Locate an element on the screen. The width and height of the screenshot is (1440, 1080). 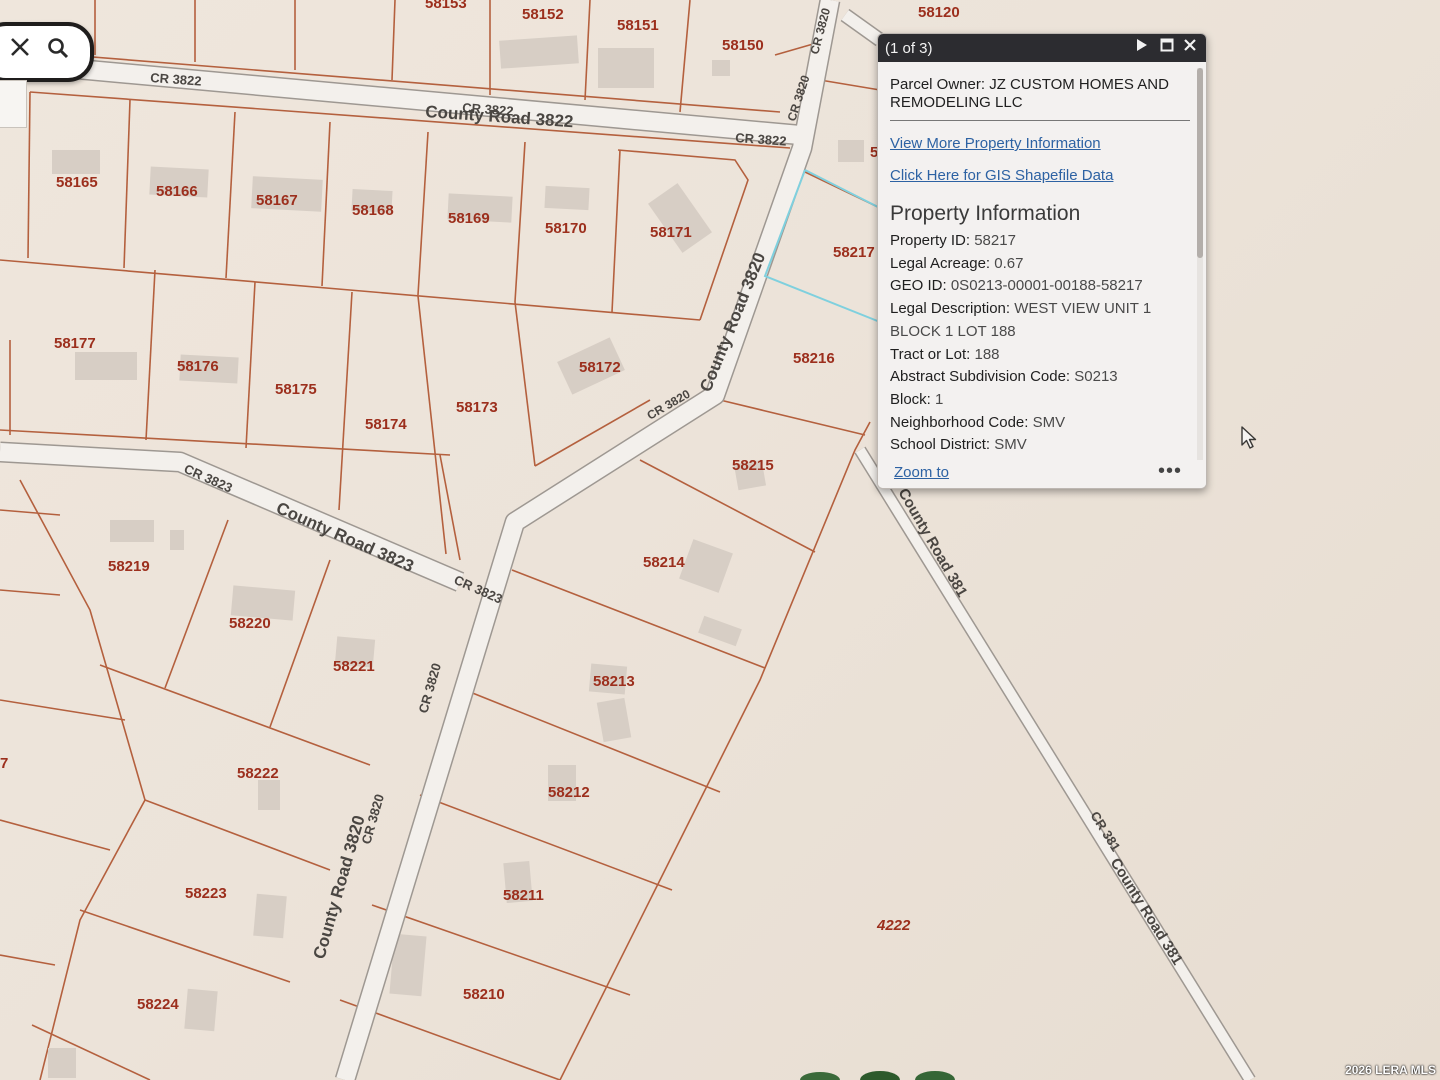
property-field-key: Property ID: is located at coordinates (932, 240).